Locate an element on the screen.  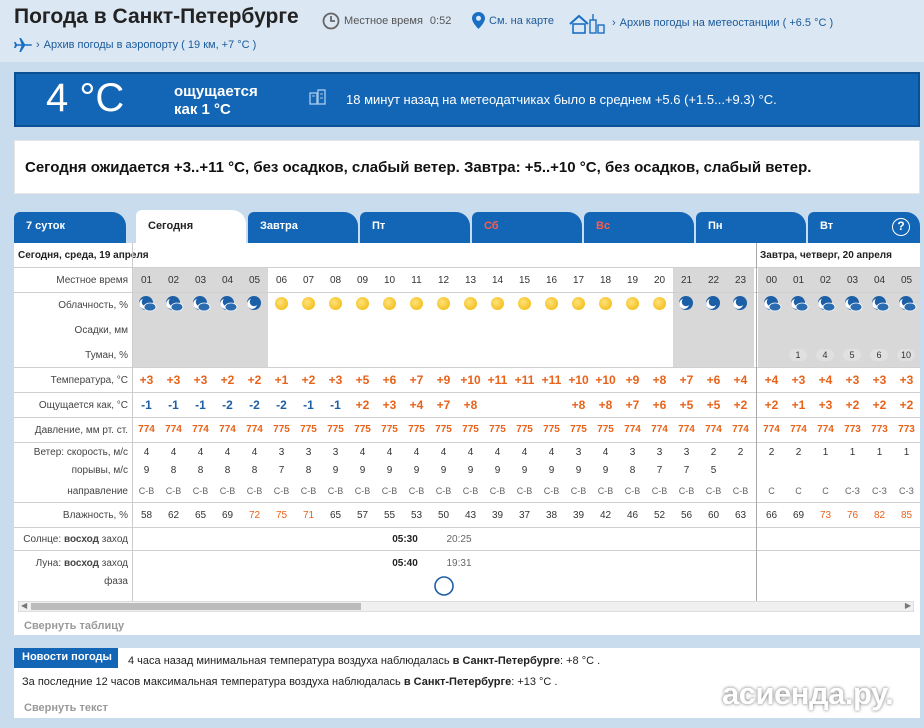
moon-phase-icon is located at coordinates (444, 586).